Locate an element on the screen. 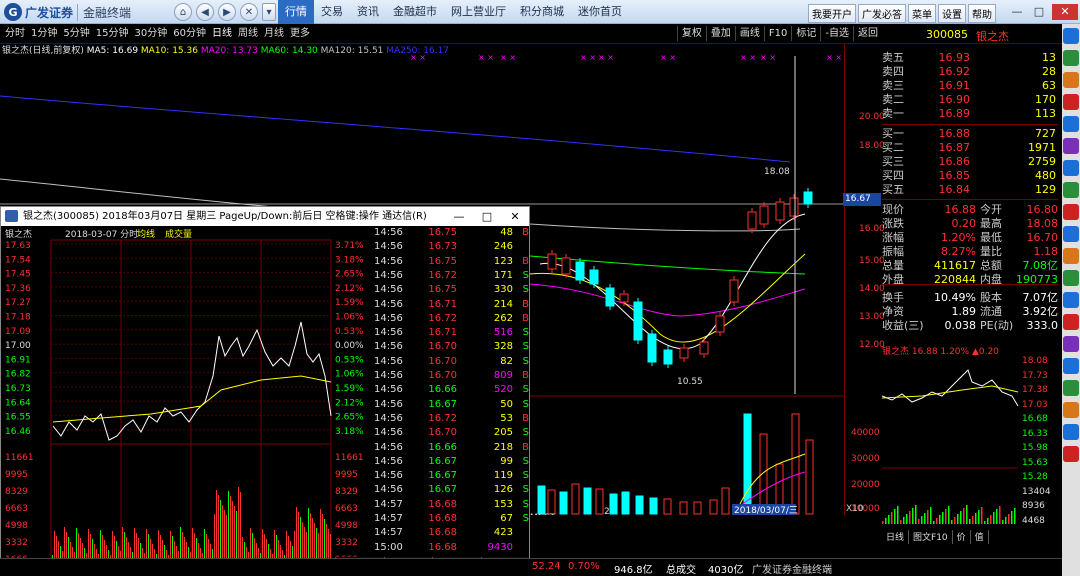 The image size is (1080, 576). bid-row: 买五 16.84 129 is located at coordinates (970, 189).